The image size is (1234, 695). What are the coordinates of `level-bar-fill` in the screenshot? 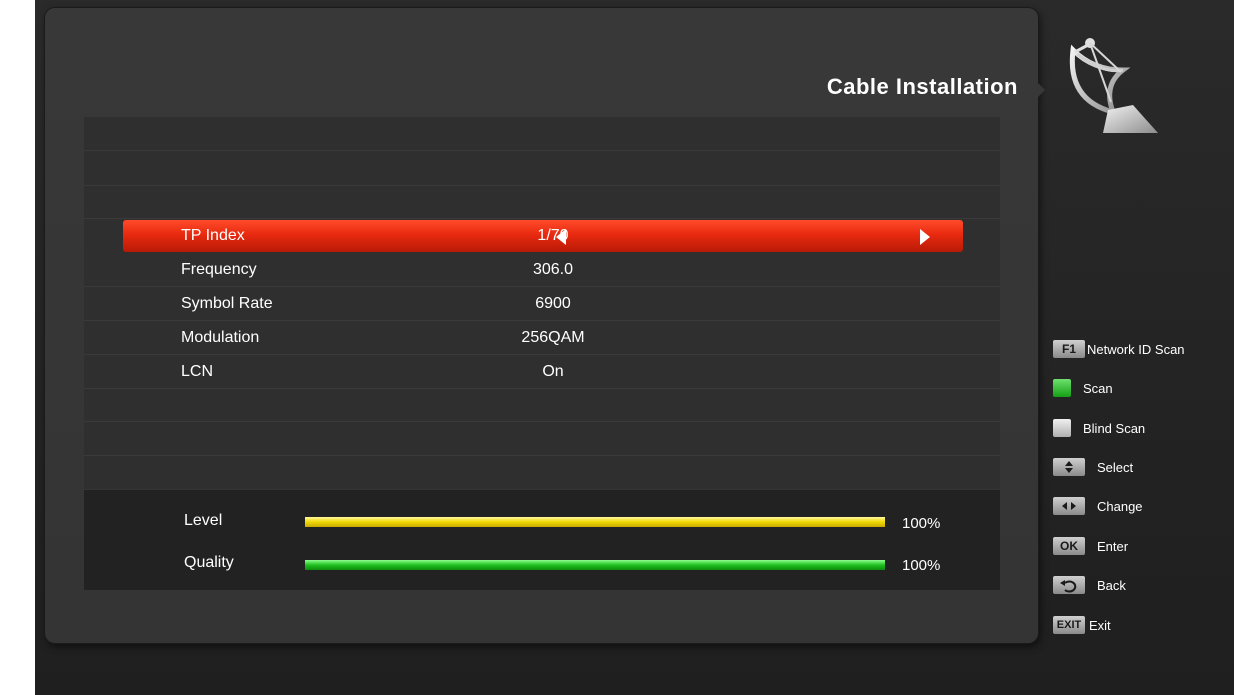 It's located at (595, 522).